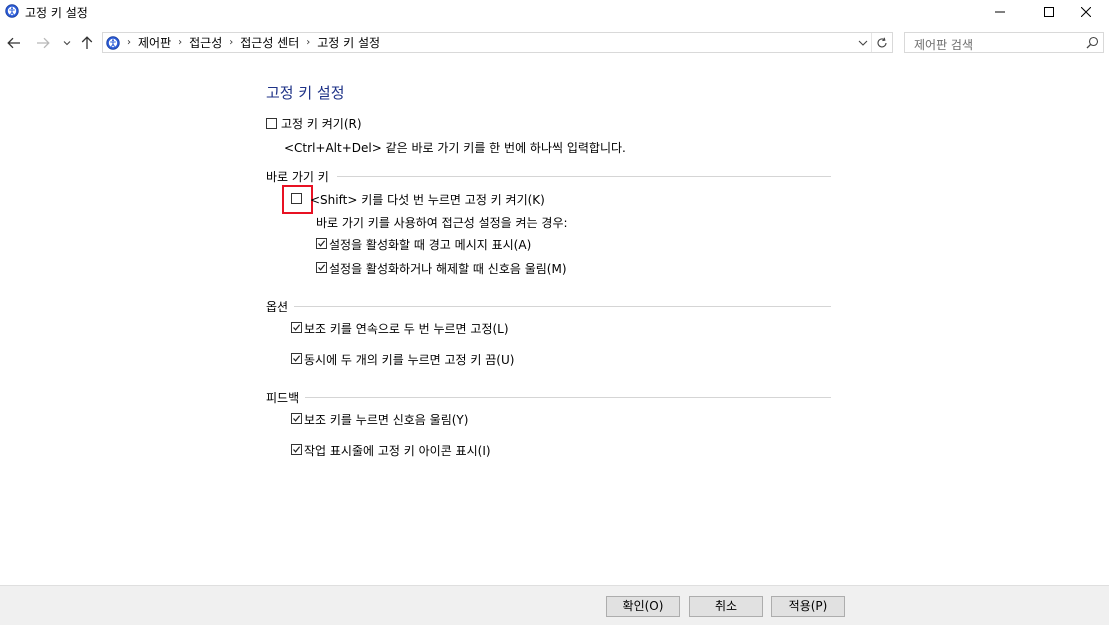 The width and height of the screenshot is (1109, 625). Describe the element at coordinates (296, 198) in the screenshot. I see `shift-five-times-checkbox` at that location.